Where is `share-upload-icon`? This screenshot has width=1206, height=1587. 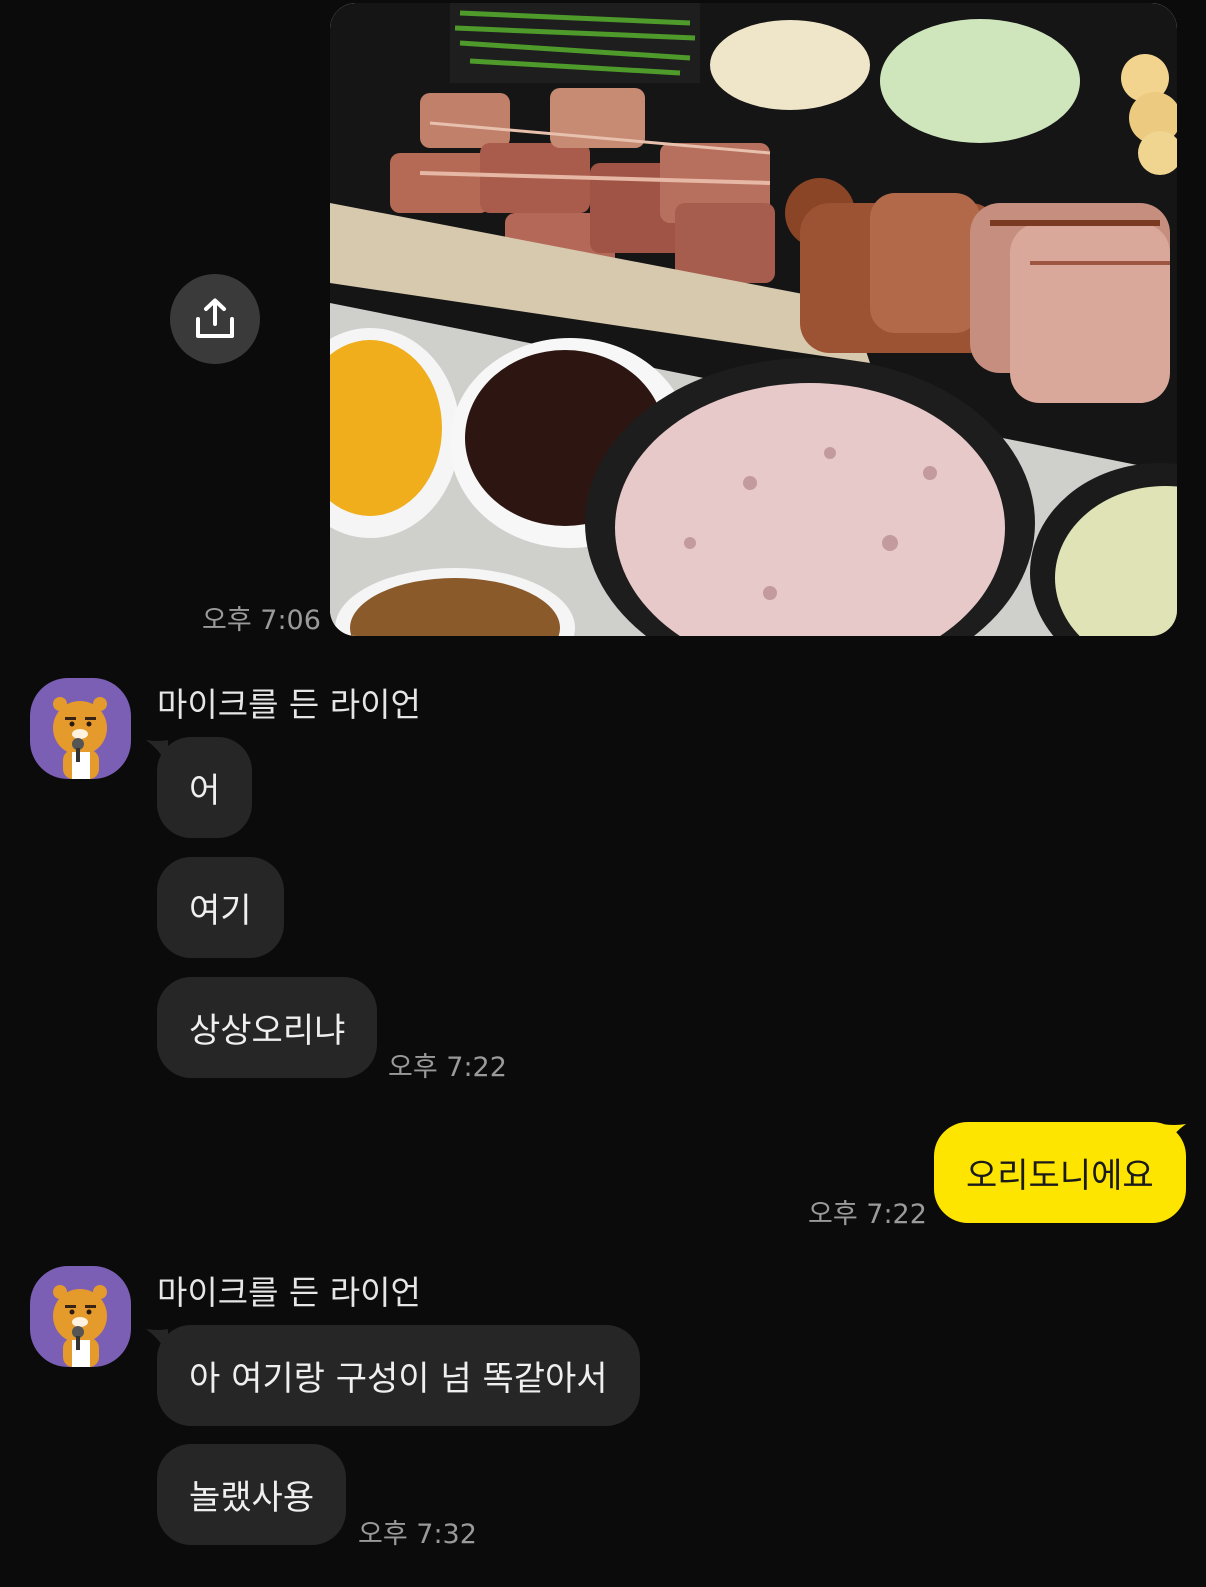 share-upload-icon is located at coordinates (215, 318).